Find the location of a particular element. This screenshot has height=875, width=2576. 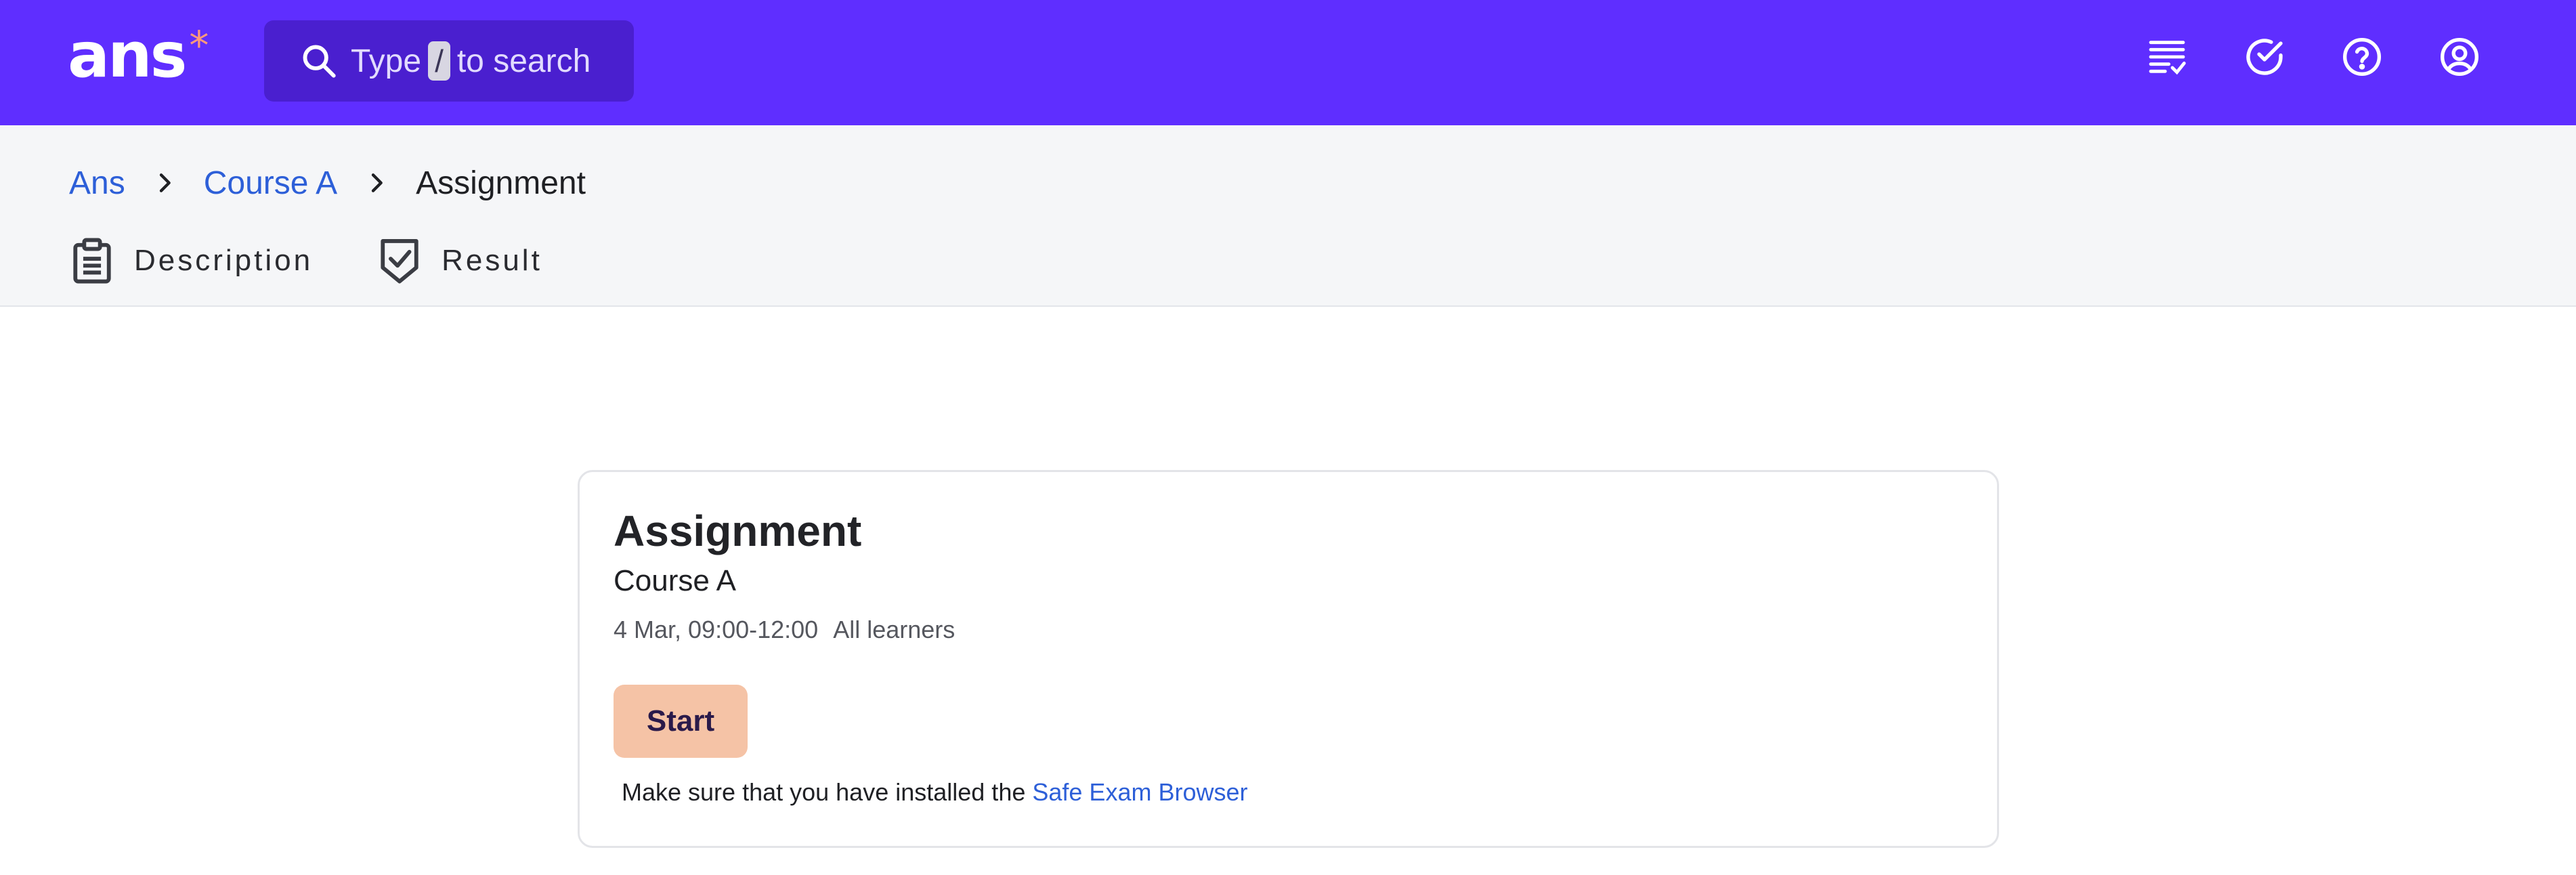

logo-text: ans is located at coordinates (127, 55).